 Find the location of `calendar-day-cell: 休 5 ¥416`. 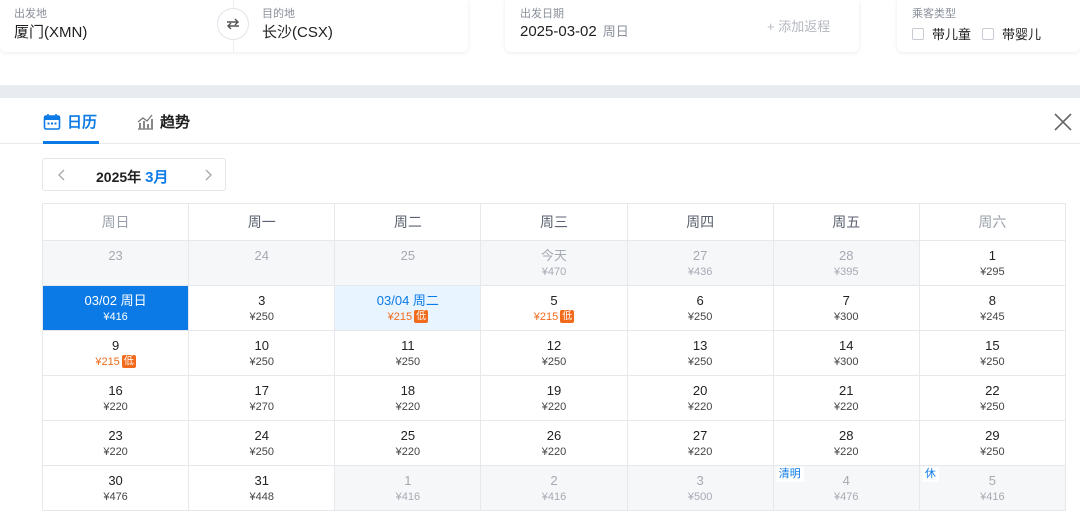

calendar-day-cell: 休 5 ¥416 is located at coordinates (992, 488).